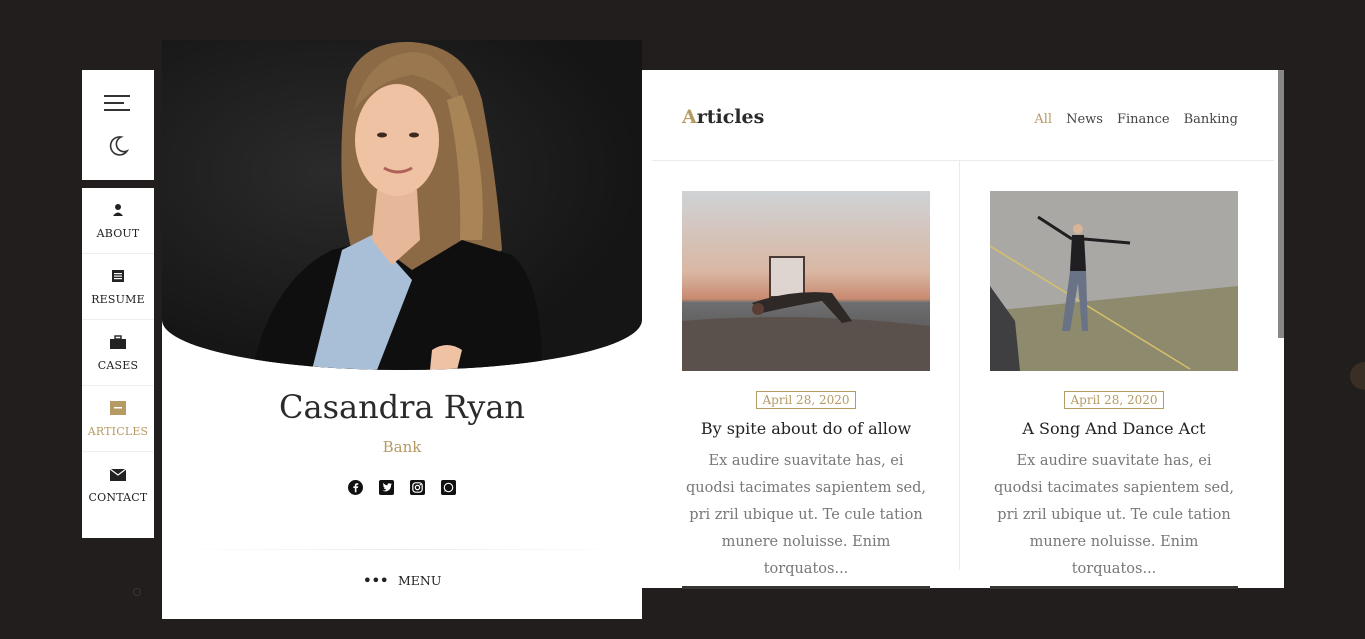 Image resolution: width=1365 pixels, height=639 pixels. Describe the element at coordinates (118, 103) in the screenshot. I see `hamburger-menu-icon` at that location.